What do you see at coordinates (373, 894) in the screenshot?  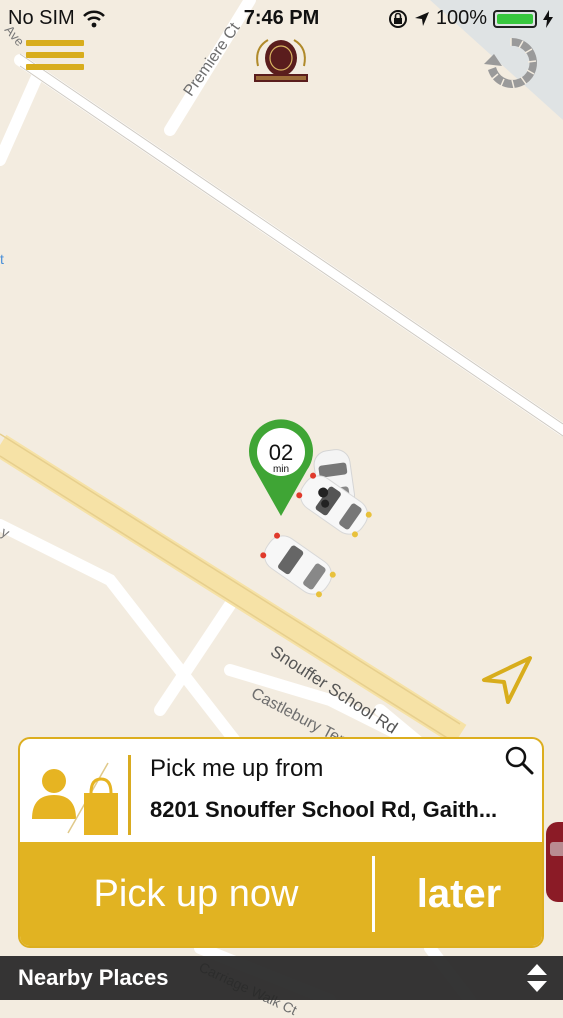 I see `action-divider` at bounding box center [373, 894].